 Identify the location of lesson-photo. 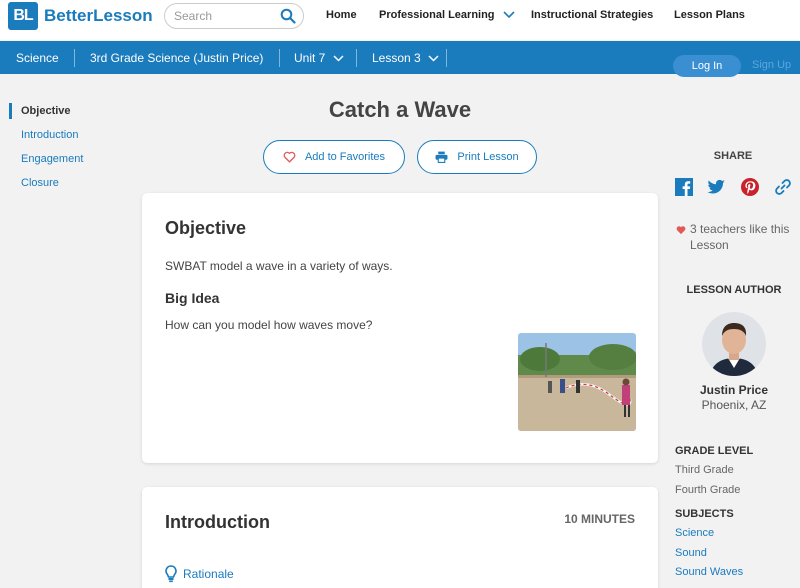
(577, 382).